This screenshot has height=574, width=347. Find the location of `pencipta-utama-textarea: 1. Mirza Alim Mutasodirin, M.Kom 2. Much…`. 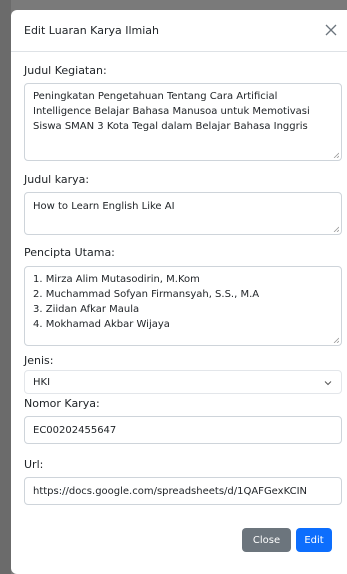

pencipta-utama-textarea: 1. Mirza Alim Mutasodirin, M.Kom 2. Much… is located at coordinates (183, 306).